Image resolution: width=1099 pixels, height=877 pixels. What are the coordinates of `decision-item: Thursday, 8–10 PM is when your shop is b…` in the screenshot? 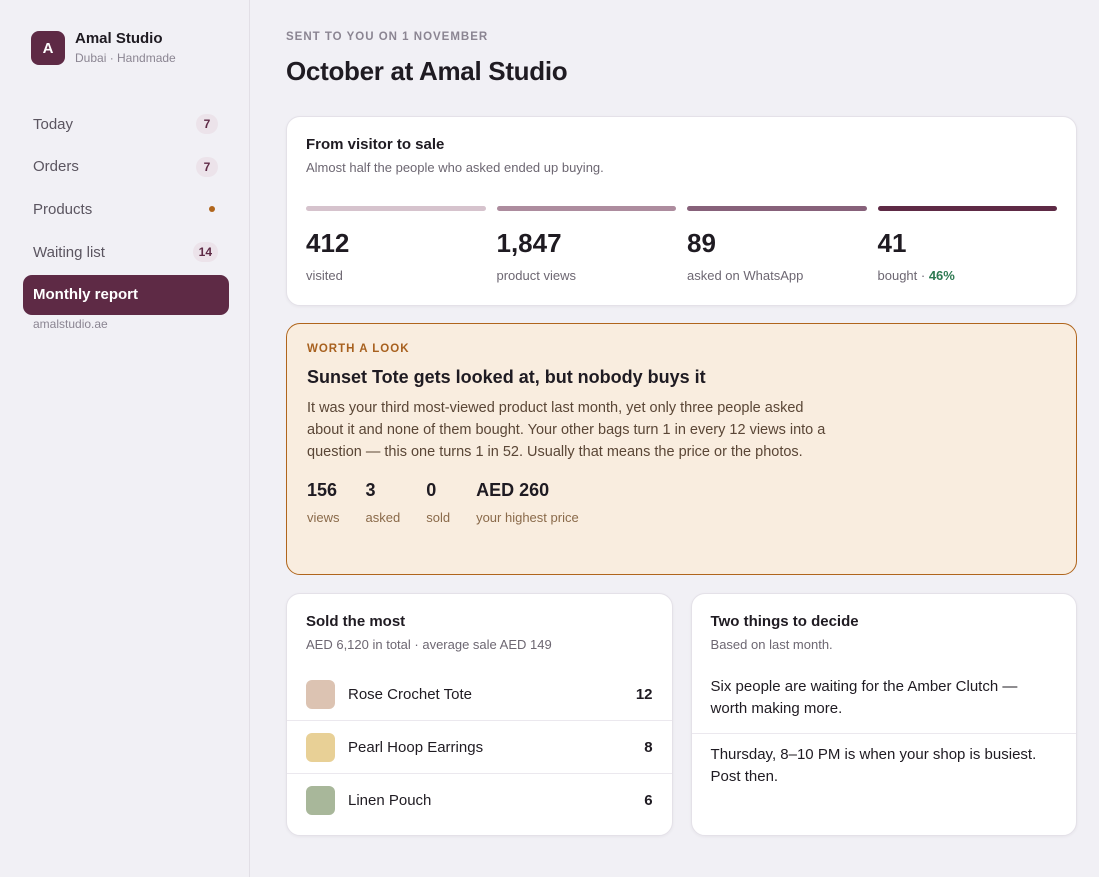 It's located at (873, 765).